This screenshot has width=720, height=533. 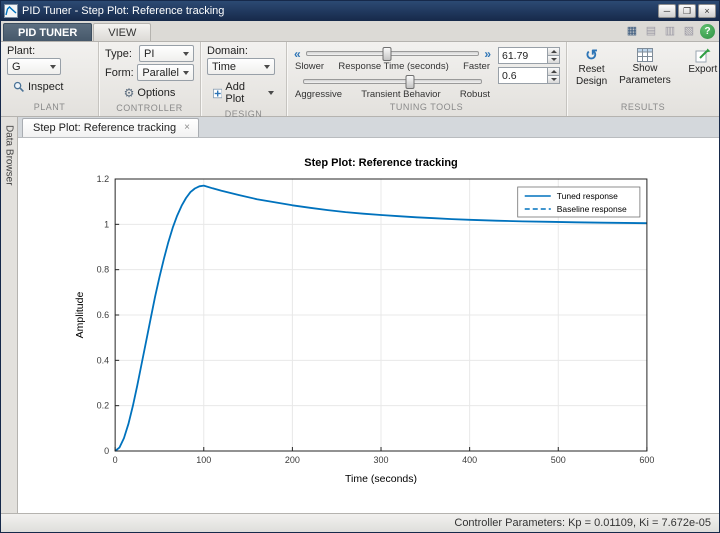 I want to click on gear-icon: ⚙, so click(x=129, y=93).